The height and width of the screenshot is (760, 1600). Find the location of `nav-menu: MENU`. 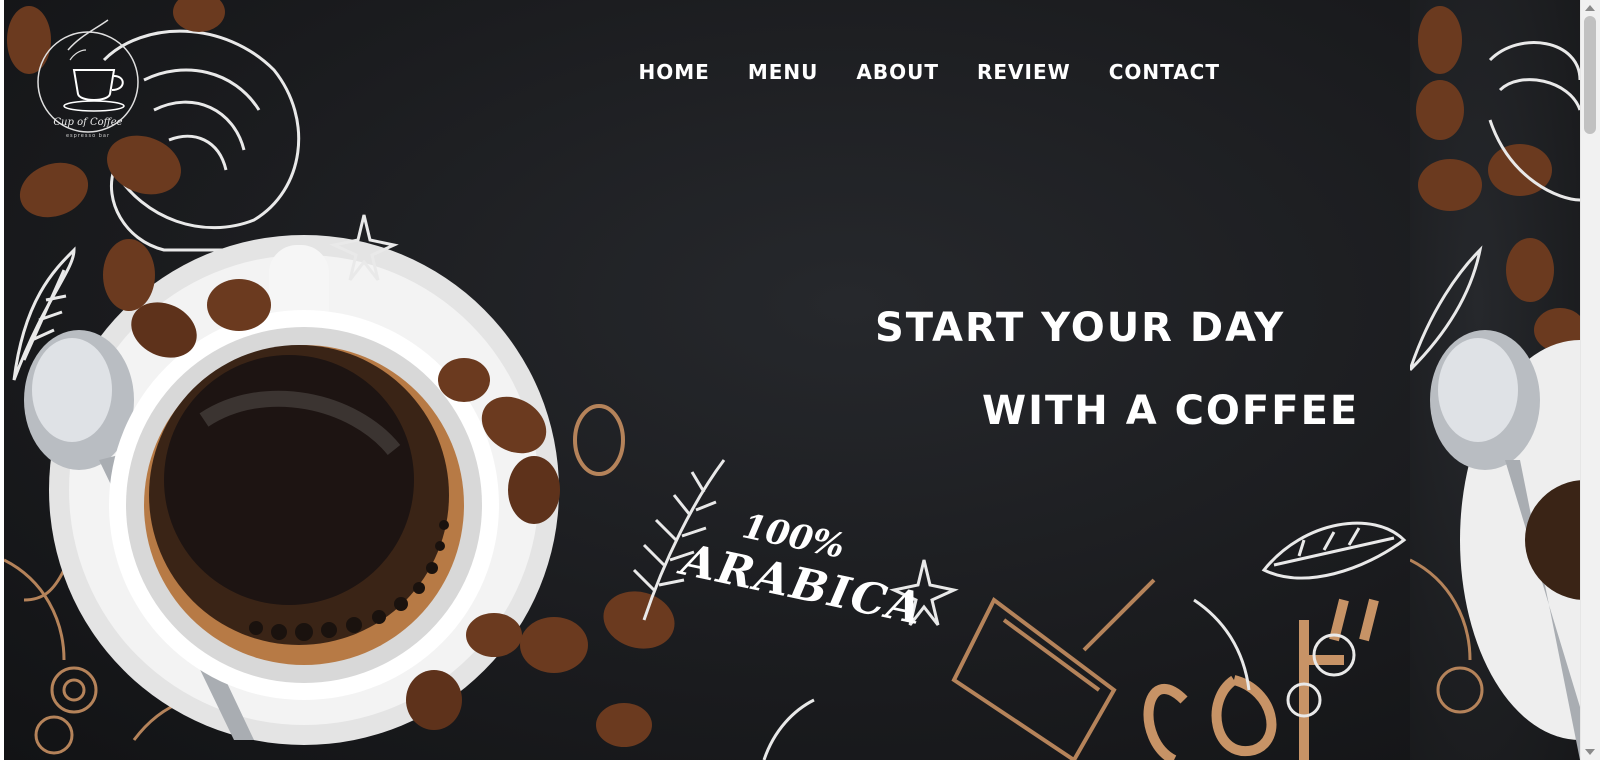

nav-menu: MENU is located at coordinates (783, 72).